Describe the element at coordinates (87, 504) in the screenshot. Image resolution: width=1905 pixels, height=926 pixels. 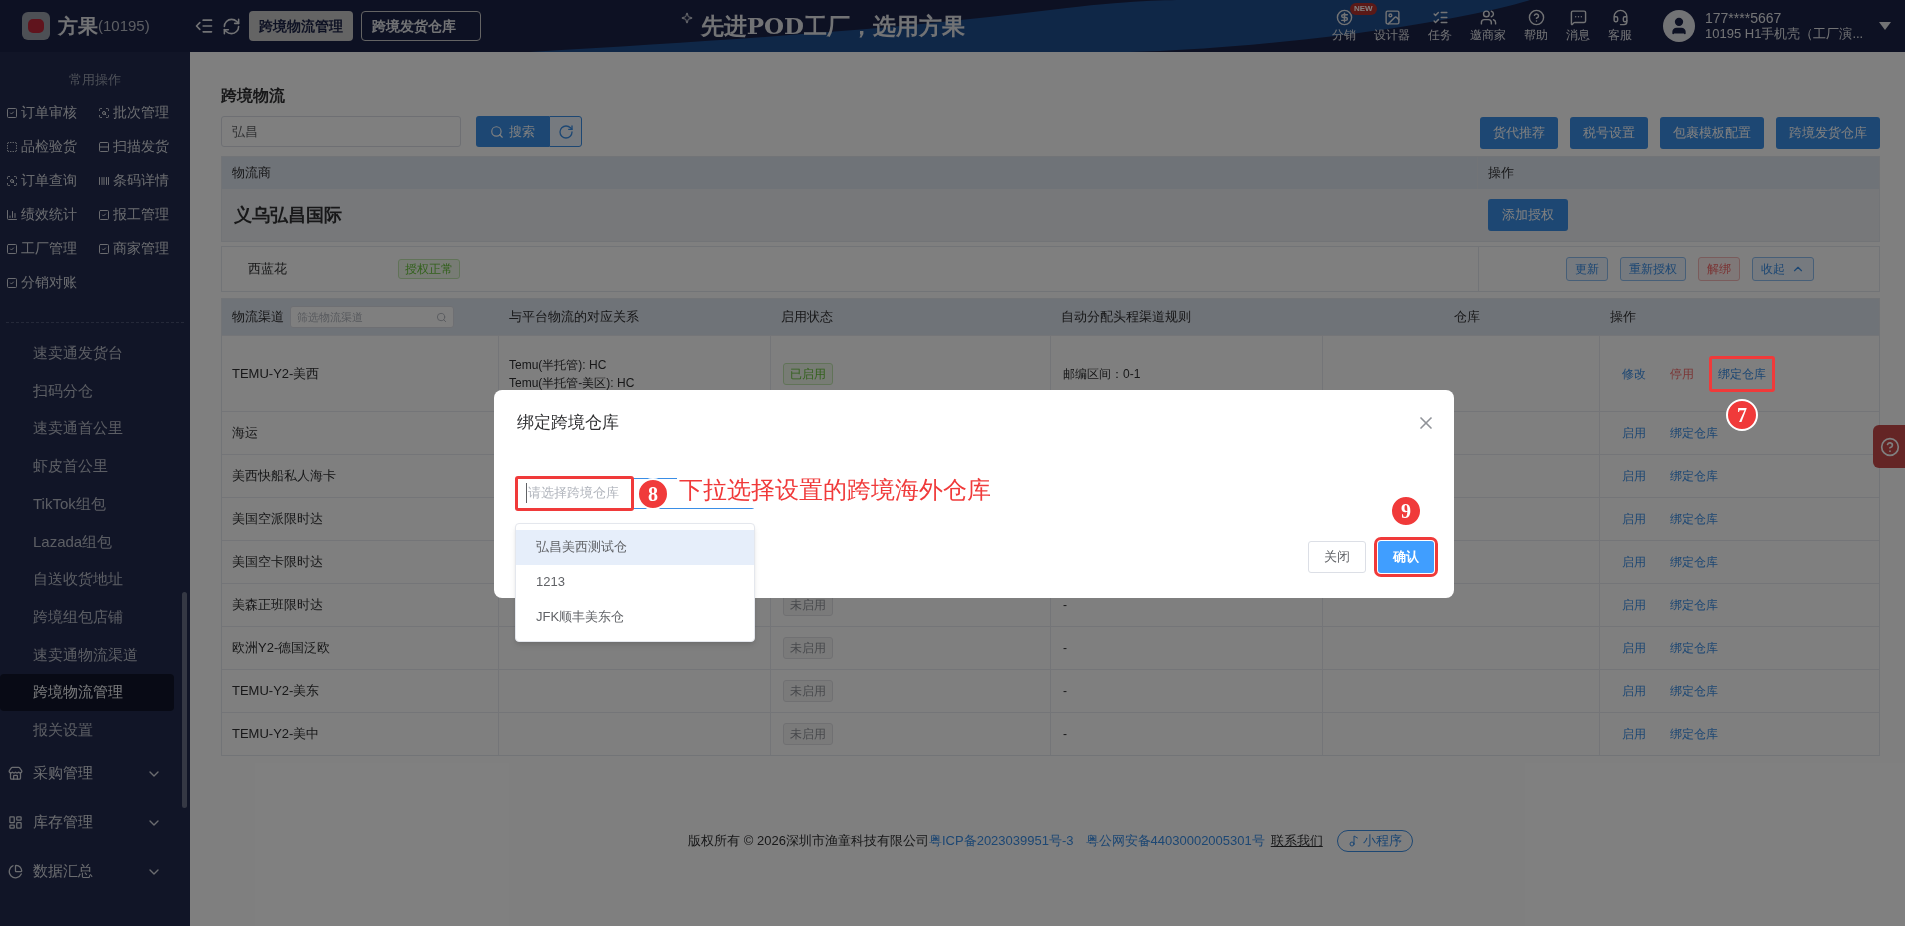
I see `sidebar-item: TikTok组包` at that location.